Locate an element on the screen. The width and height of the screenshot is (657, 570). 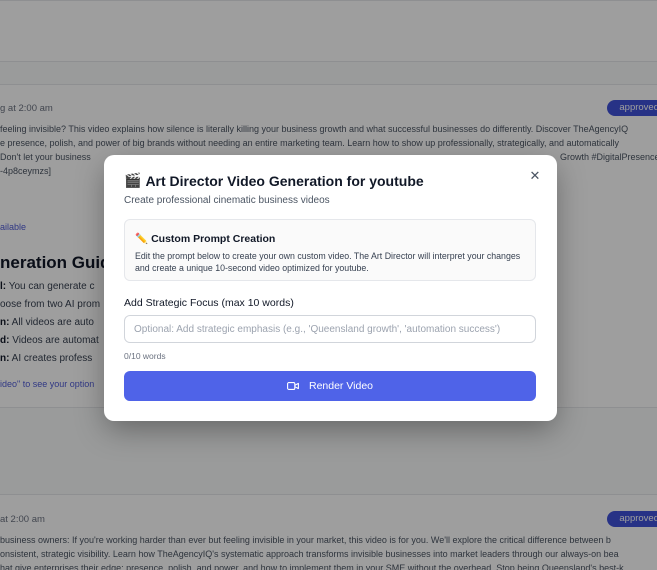
render-video-label: Render Video is located at coordinates (341, 386).